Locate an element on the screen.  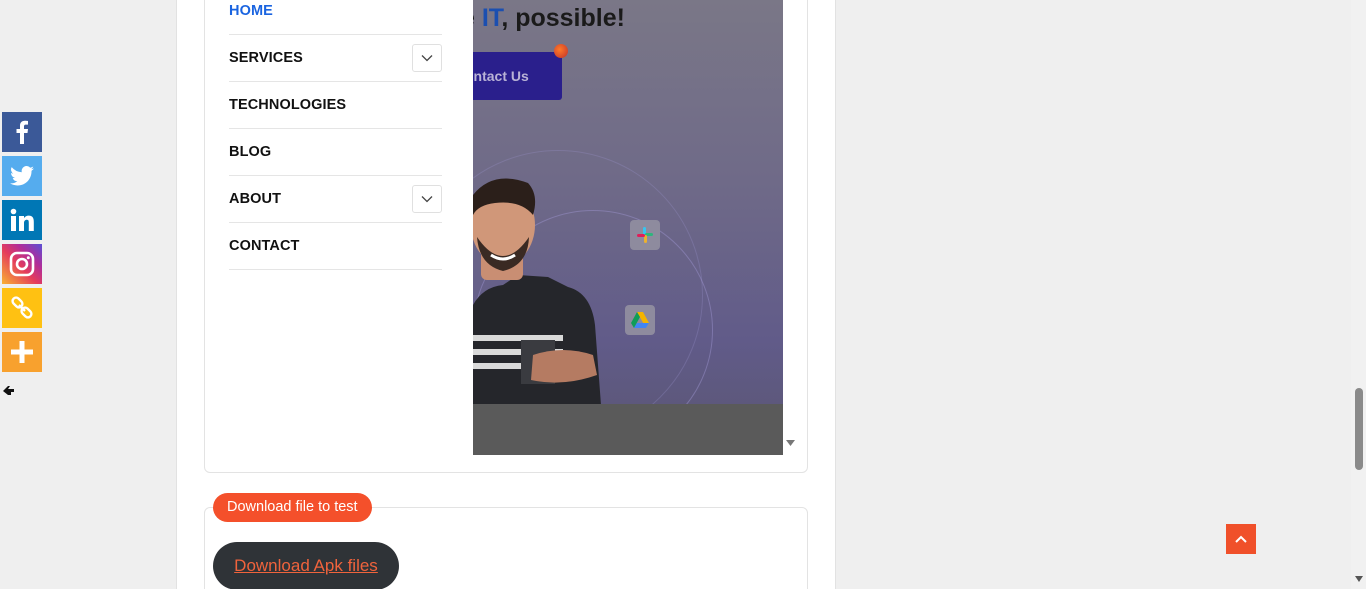
submenu-toggle-about is located at coordinates (427, 199).